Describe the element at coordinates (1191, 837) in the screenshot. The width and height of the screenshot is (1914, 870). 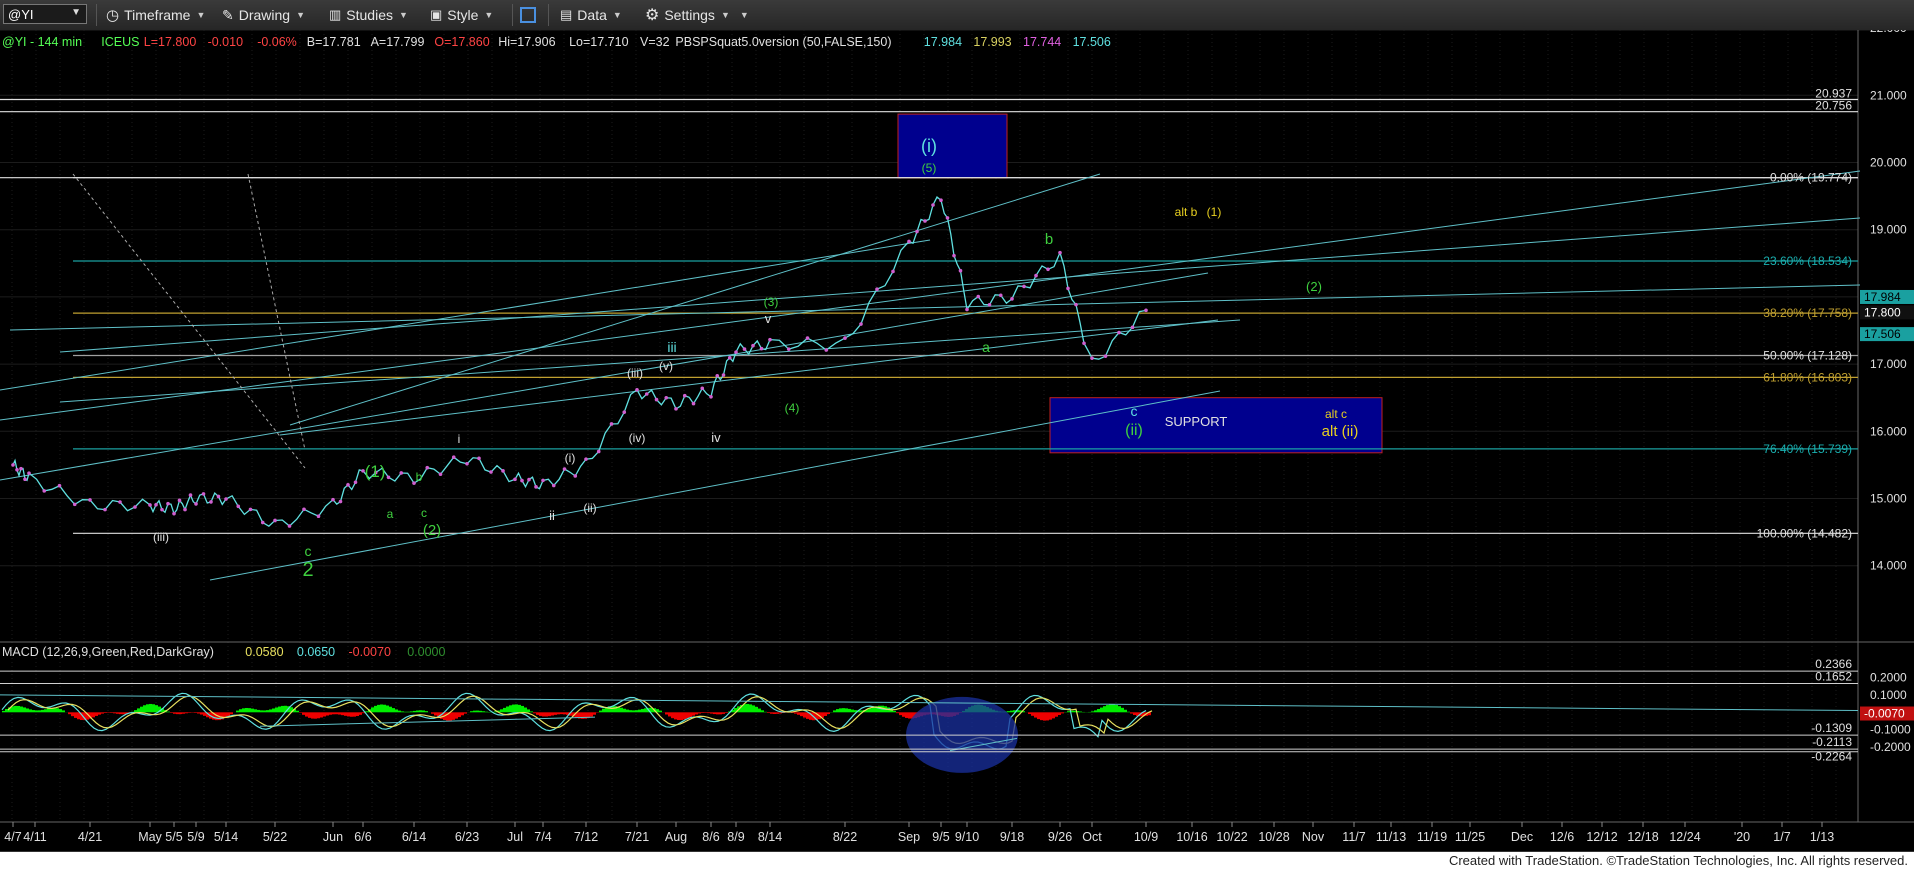
I see `time-axis-label: 10/16` at that location.